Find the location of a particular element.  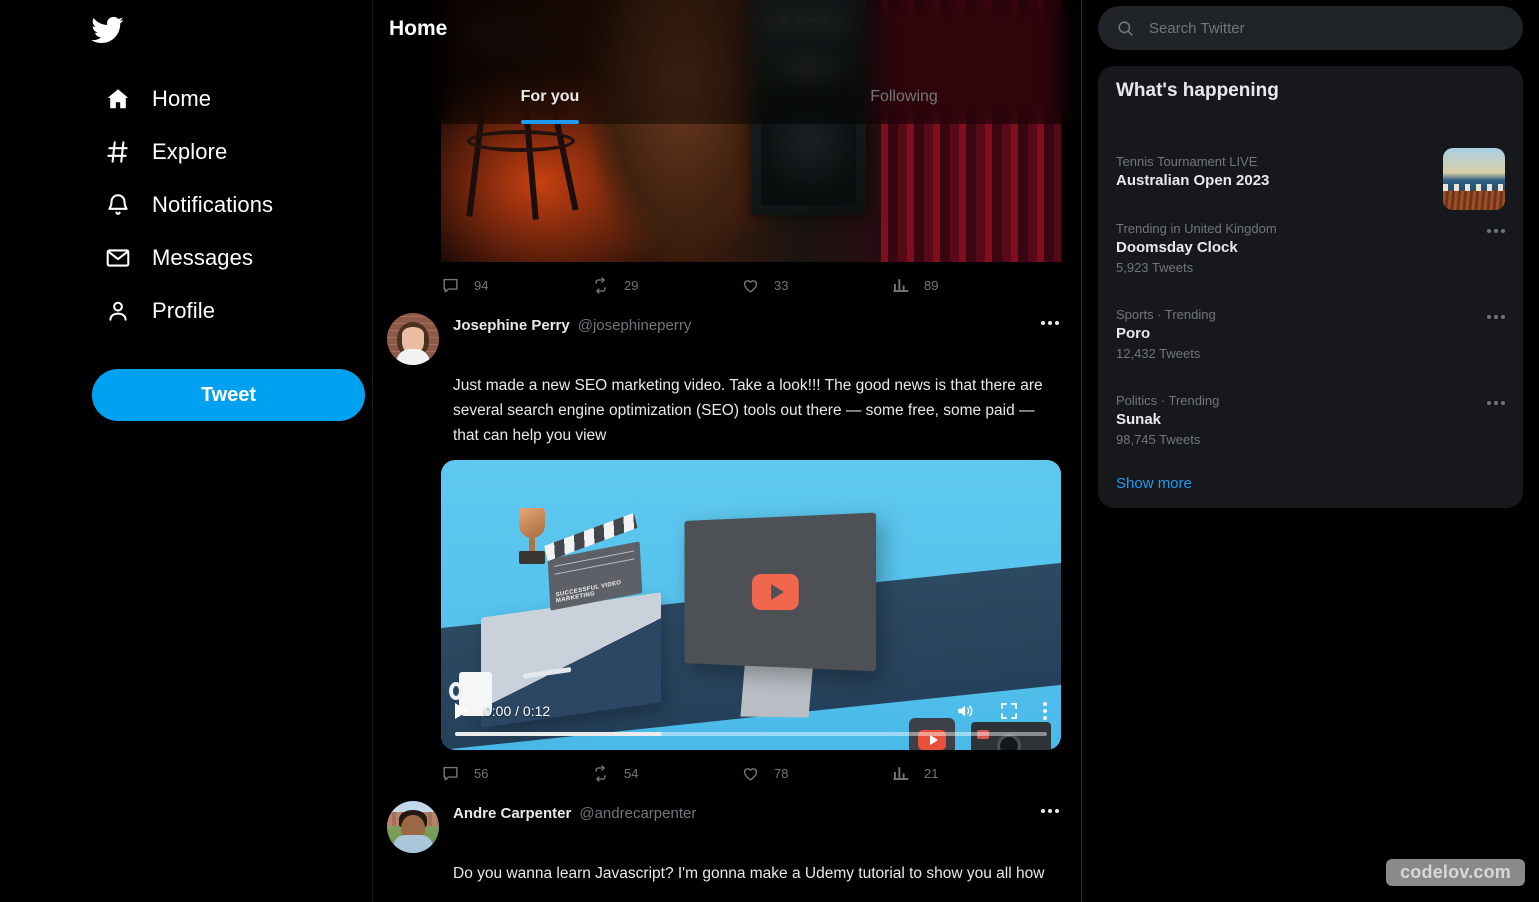

views-count: 89 is located at coordinates (931, 285).